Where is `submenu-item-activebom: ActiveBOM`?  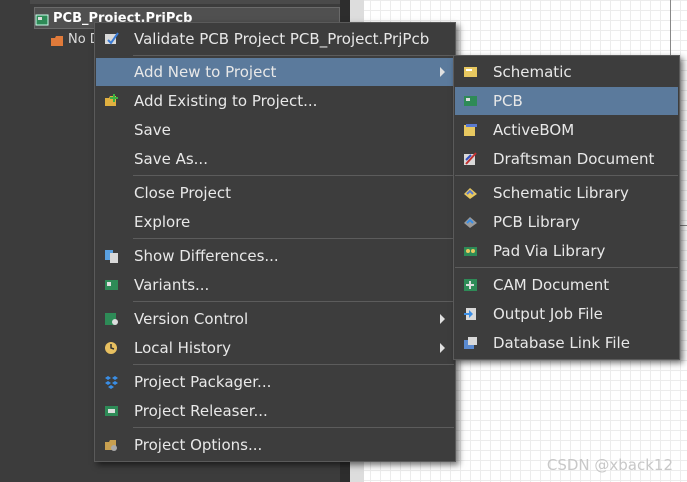
submenu-item-activebom: ActiveBOM is located at coordinates (566, 130).